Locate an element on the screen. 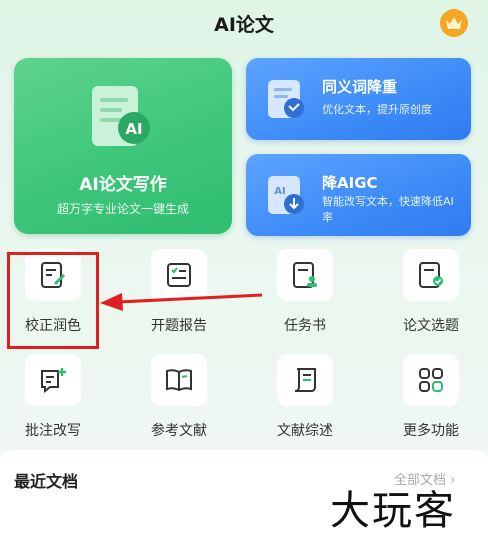 This screenshot has height=543, width=488. watermark: 大玩客 is located at coordinates (393, 511).